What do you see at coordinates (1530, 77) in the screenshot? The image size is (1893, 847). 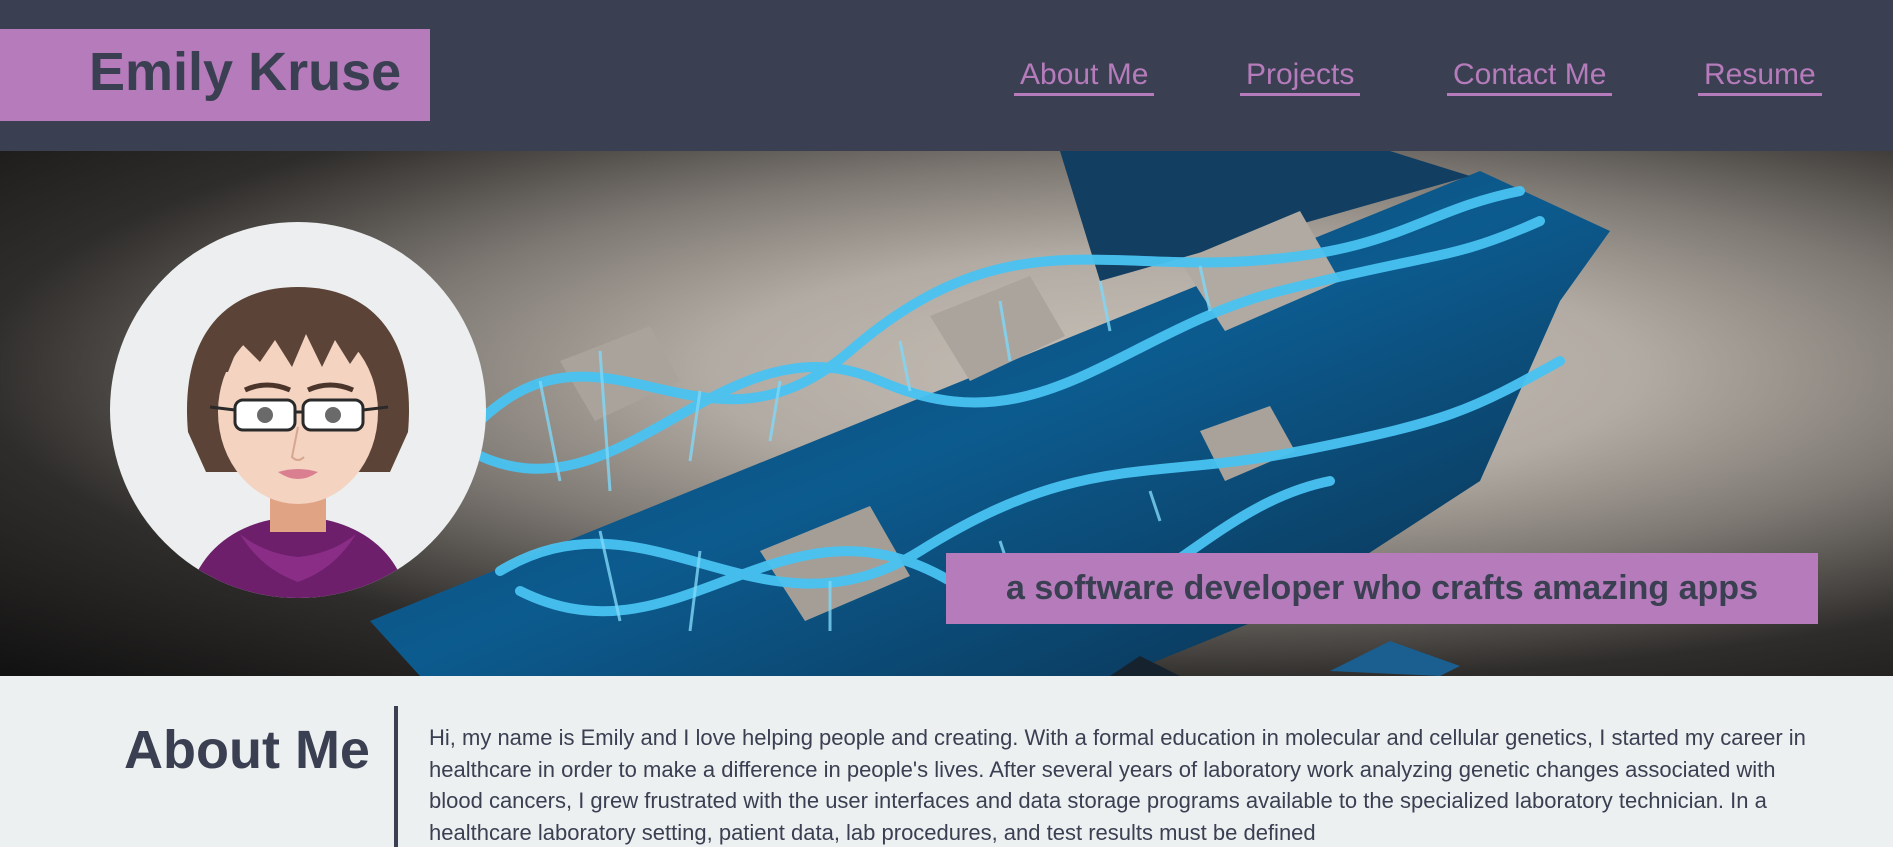 I see `nav-link-contact-me: Contact Me` at bounding box center [1530, 77].